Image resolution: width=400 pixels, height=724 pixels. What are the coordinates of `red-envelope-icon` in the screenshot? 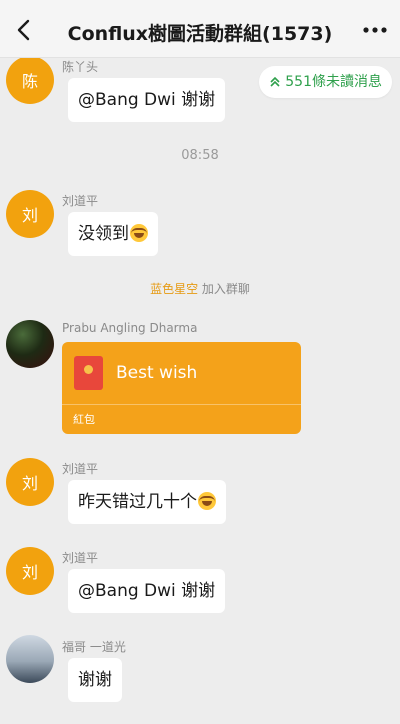 It's located at (88, 373).